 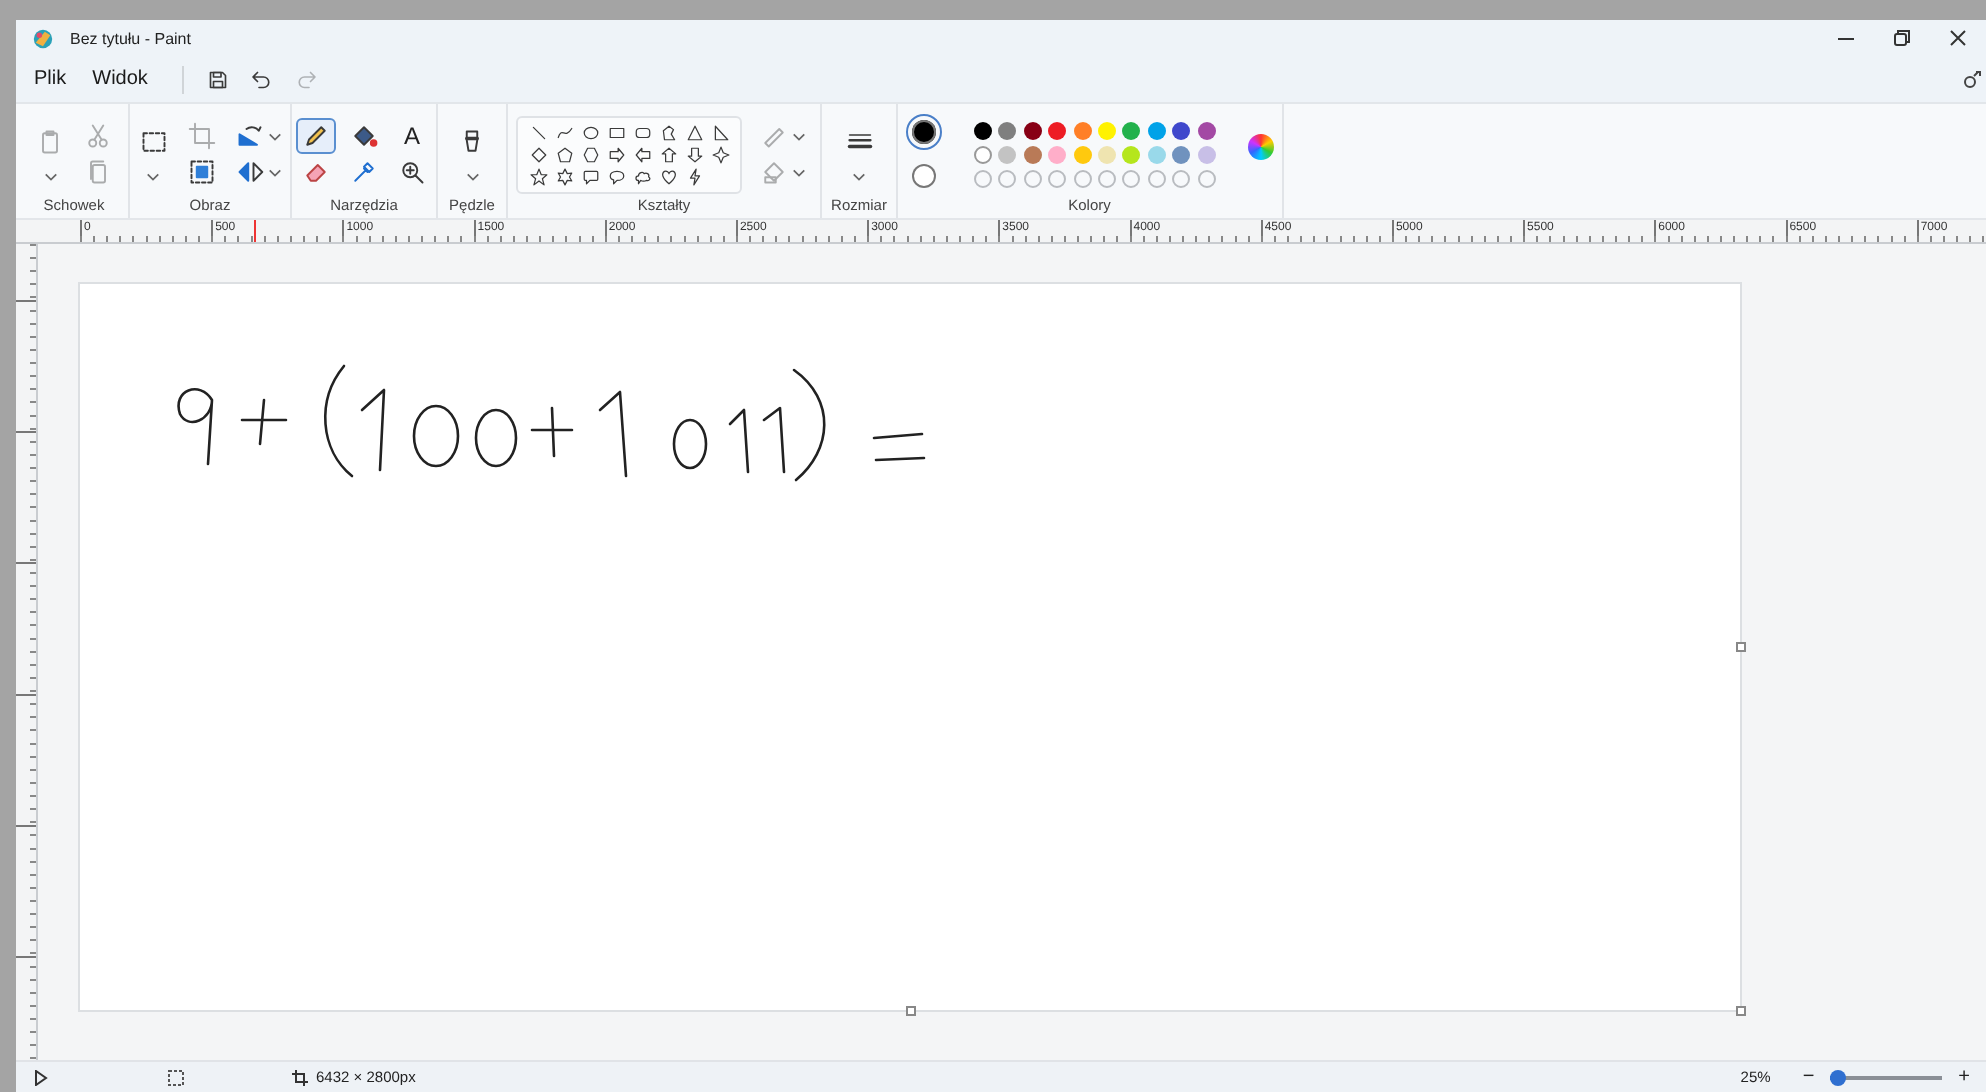 What do you see at coordinates (590, 176) in the screenshot?
I see `rounded-callout-icon` at bounding box center [590, 176].